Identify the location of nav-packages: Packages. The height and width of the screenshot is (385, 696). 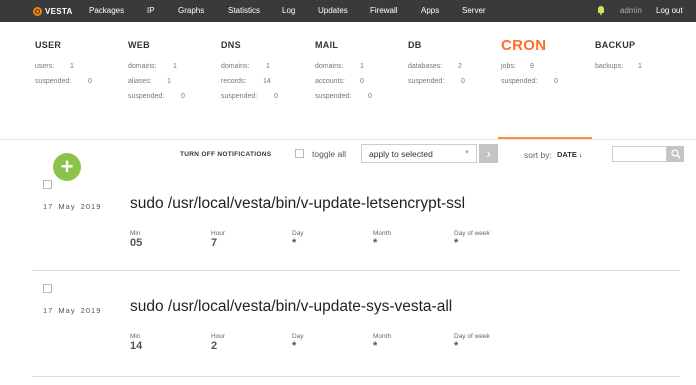
(106, 10).